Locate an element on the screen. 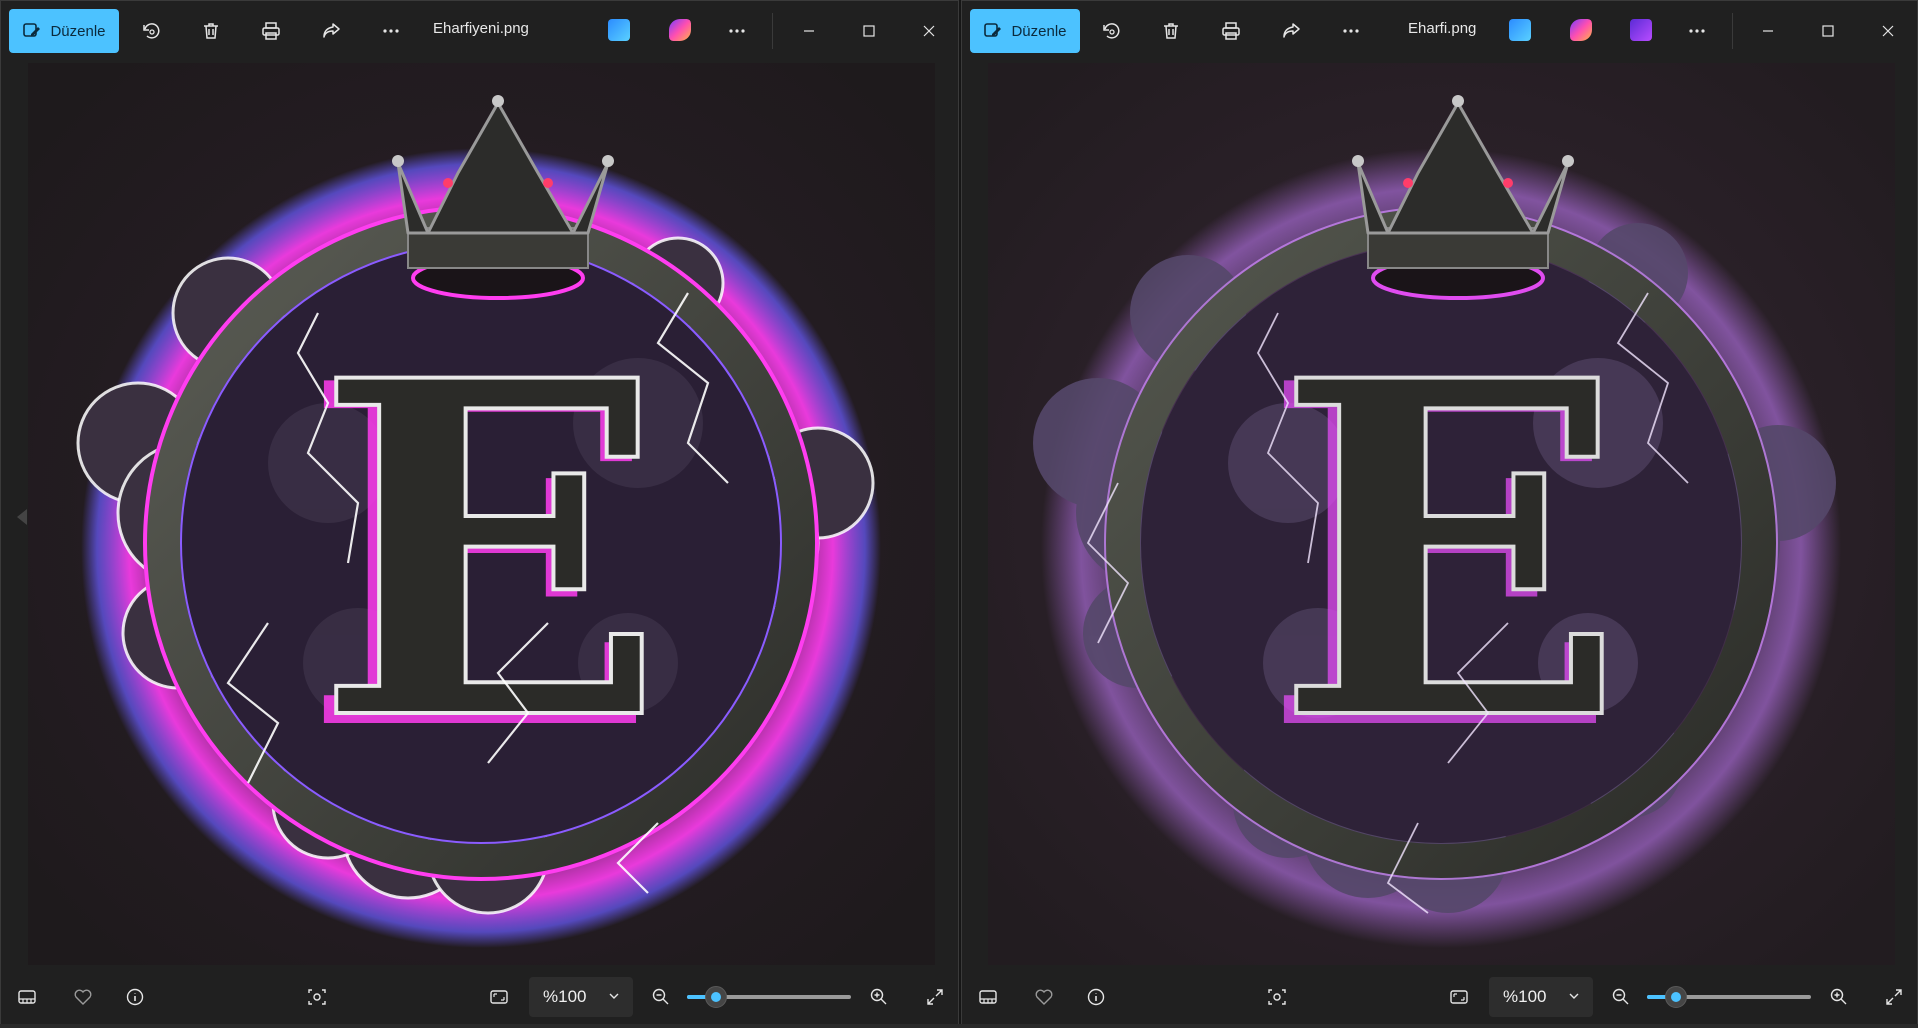  title-bar: Düzenle Eharfi.png is located at coordinates (1439, 30).